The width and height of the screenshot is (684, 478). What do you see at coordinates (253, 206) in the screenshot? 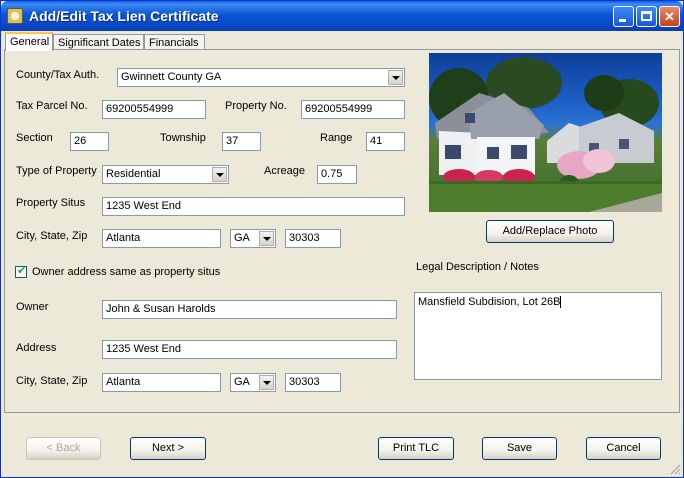
I see `property-situs-input: 1235 West End` at bounding box center [253, 206].